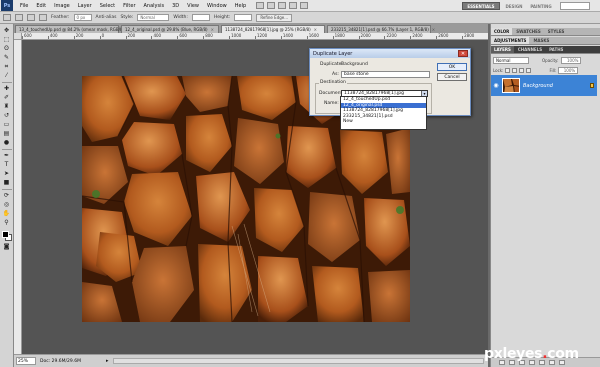 The width and height of the screenshot is (600, 367). What do you see at coordinates (530, 49) in the screenshot?
I see `tab-channels: CHANNELS` at bounding box center [530, 49].